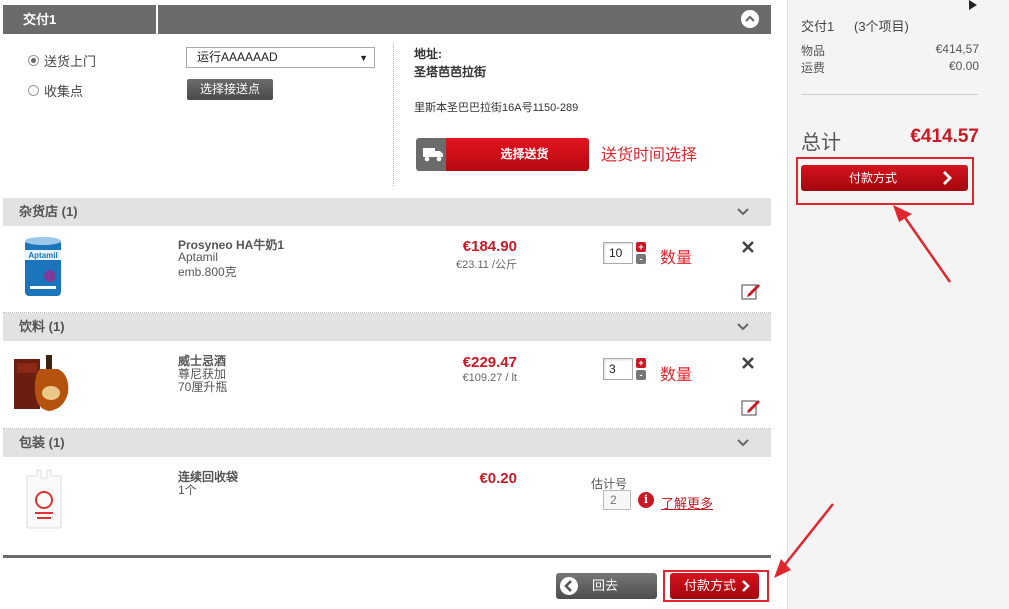 The image size is (1009, 609). Describe the element at coordinates (818, 26) in the screenshot. I see `summary-title: 交付1` at that location.